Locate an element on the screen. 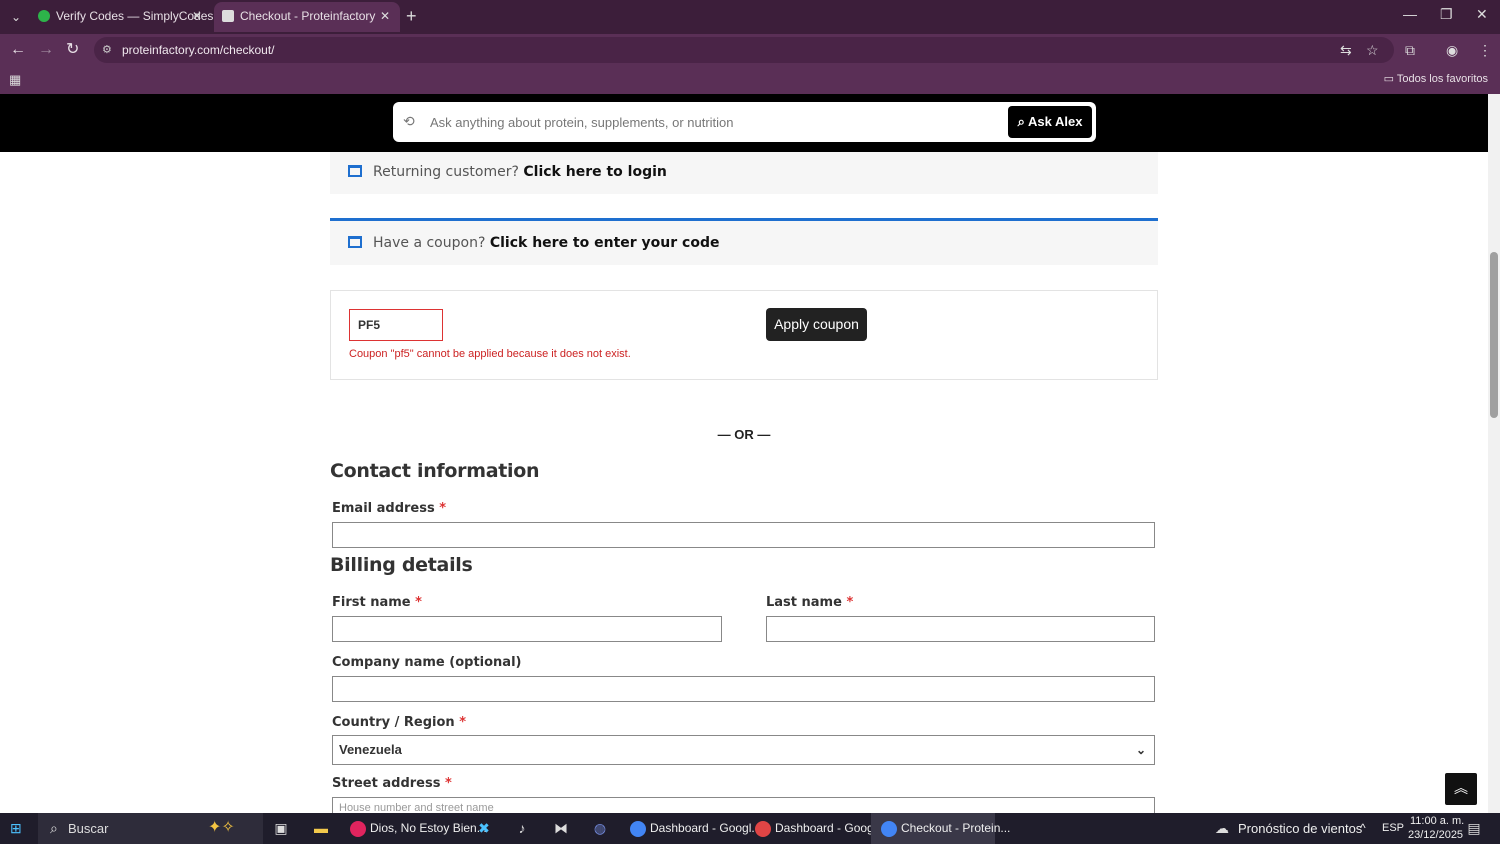 The height and width of the screenshot is (844, 1500). returning-prefix: Returning customer? is located at coordinates (446, 172).